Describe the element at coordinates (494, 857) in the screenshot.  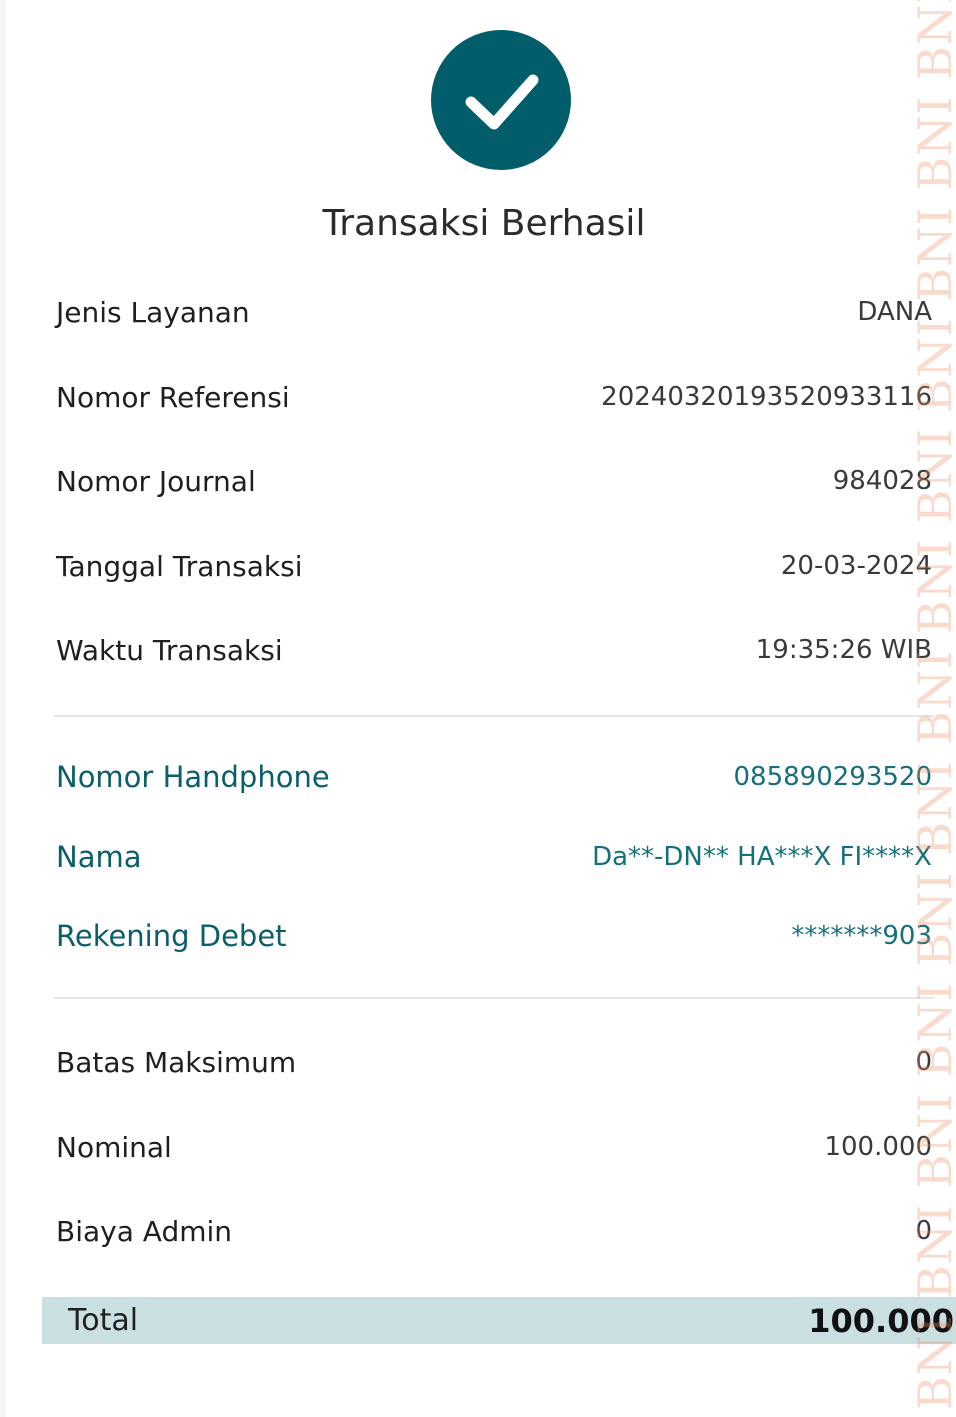
I see `recipient-row-nama: Nama Da**-DN** HA***X FI****X` at that location.